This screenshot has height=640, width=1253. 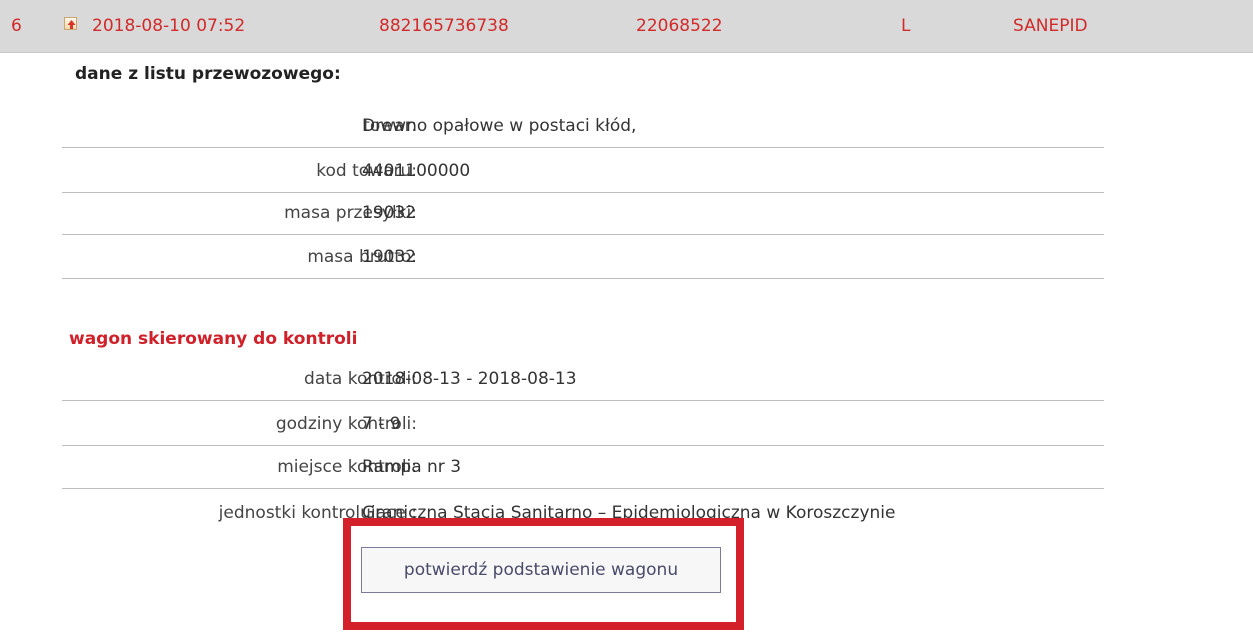 I want to click on control-row-place: miejsce kontroli: Rampa nr 3, so click(x=583, y=466).